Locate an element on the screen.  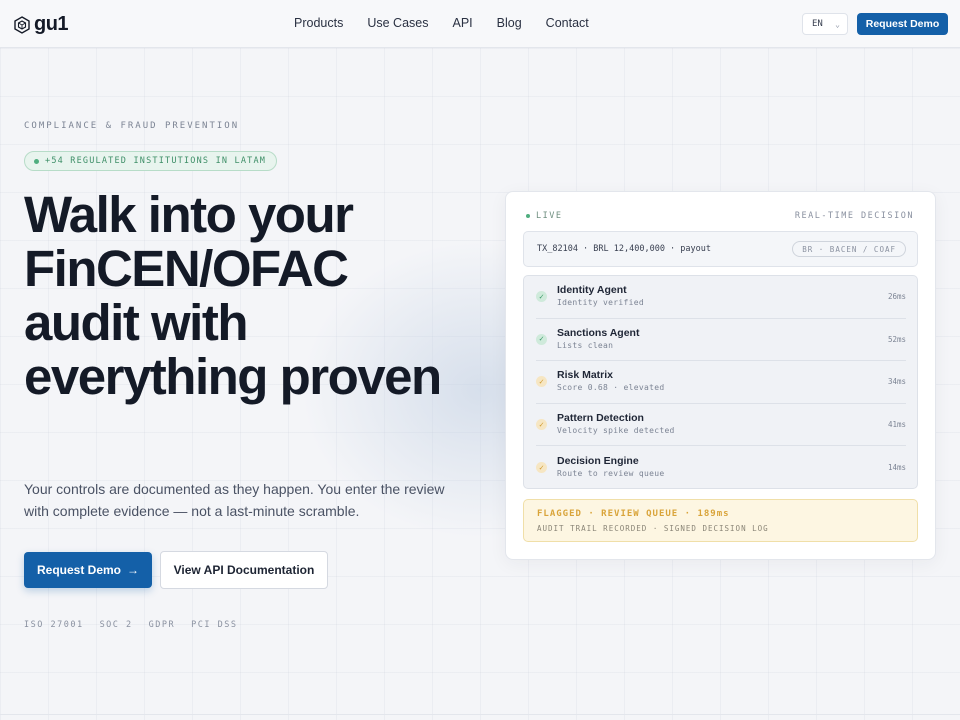
institutions-badge: +54 REGULATED INSTITUTIONS IN LATAM is located at coordinates (151, 161).